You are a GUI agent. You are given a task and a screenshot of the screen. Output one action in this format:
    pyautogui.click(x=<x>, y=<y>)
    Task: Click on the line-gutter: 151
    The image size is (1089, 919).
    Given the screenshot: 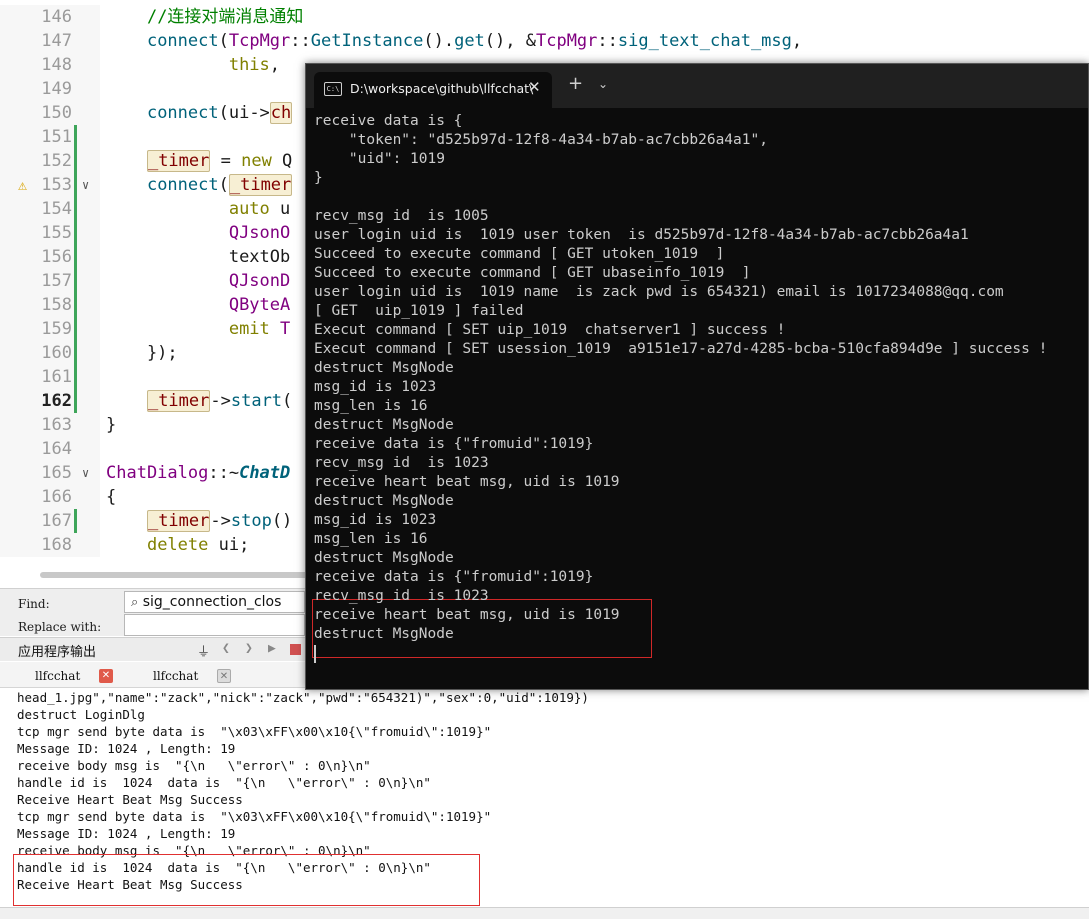 What is the action you would take?
    pyautogui.click(x=50, y=137)
    